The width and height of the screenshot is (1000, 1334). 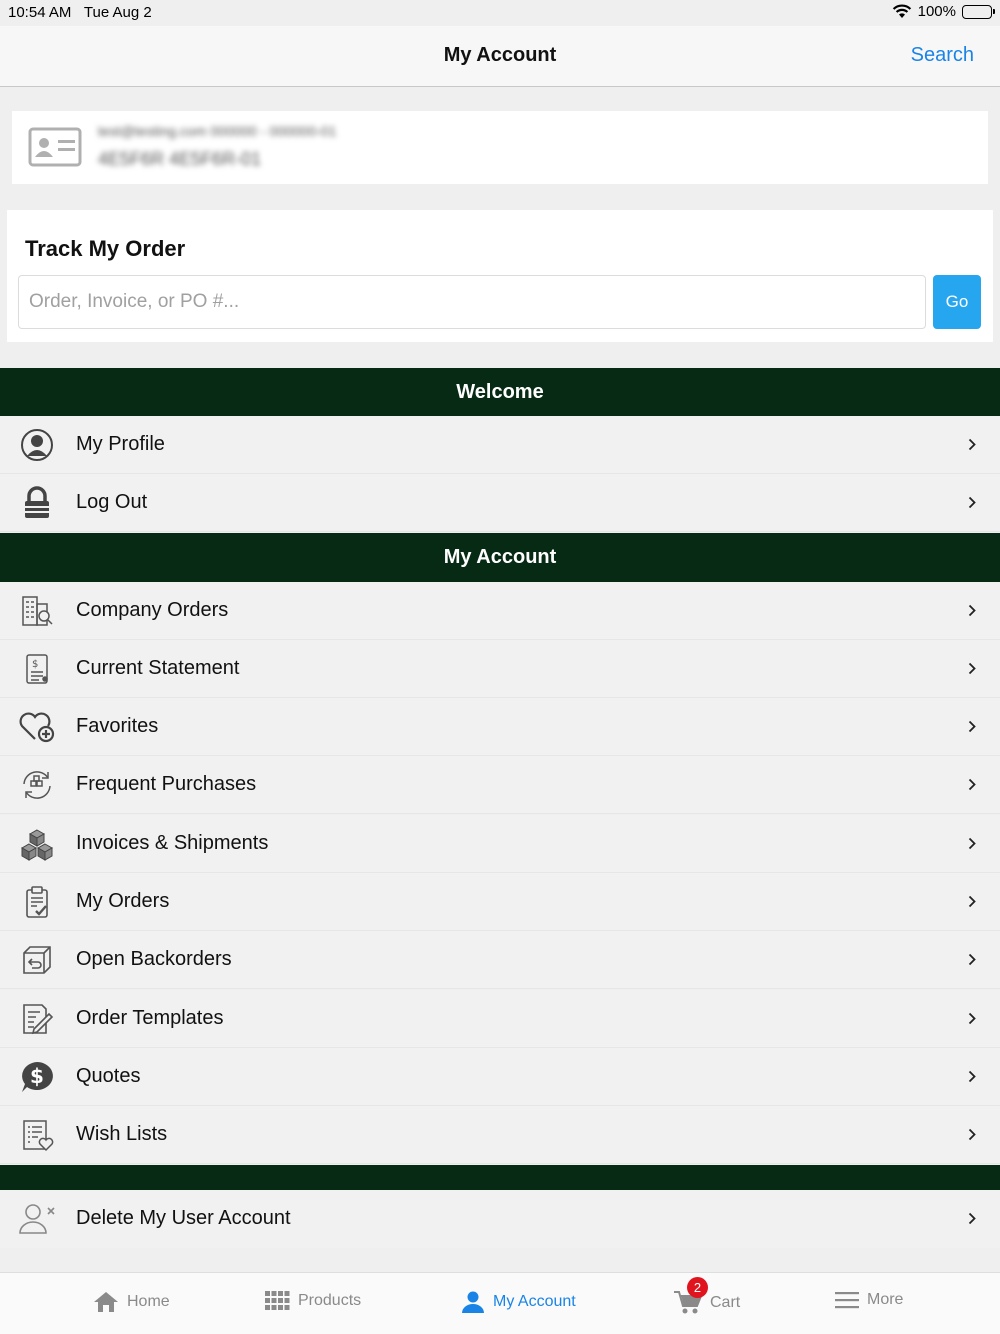 What do you see at coordinates (37, 785) in the screenshot?
I see `frequent-purchases-icon` at bounding box center [37, 785].